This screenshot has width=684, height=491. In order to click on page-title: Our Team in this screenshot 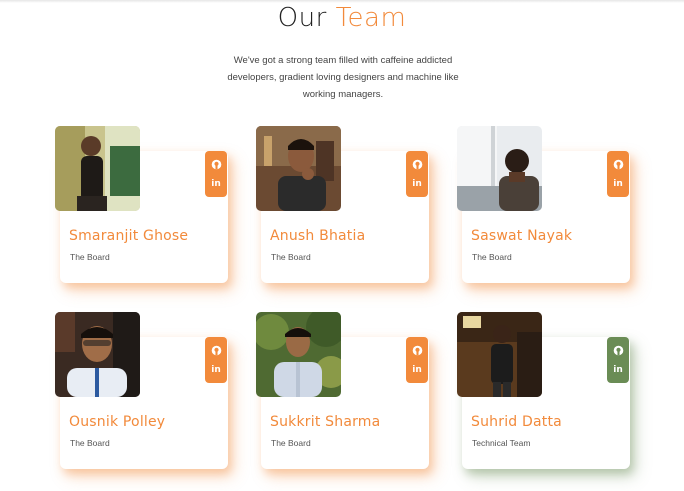, I will do `click(342, 18)`.